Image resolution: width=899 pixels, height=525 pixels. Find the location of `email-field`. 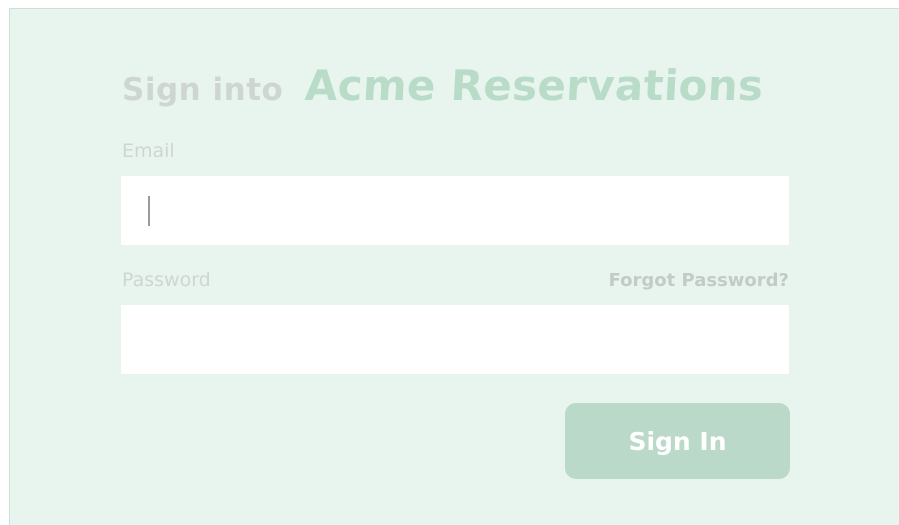

email-field is located at coordinates (455, 210).